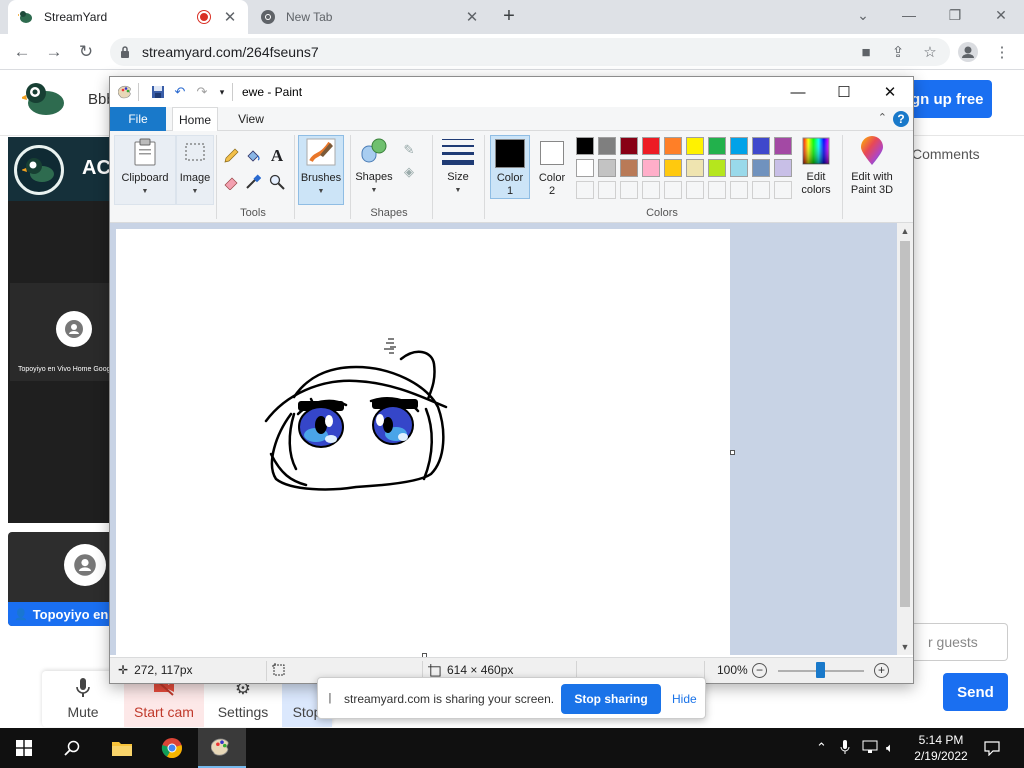 The image size is (1024, 768). Describe the element at coordinates (870, 748) in the screenshot. I see `network-icon` at that location.